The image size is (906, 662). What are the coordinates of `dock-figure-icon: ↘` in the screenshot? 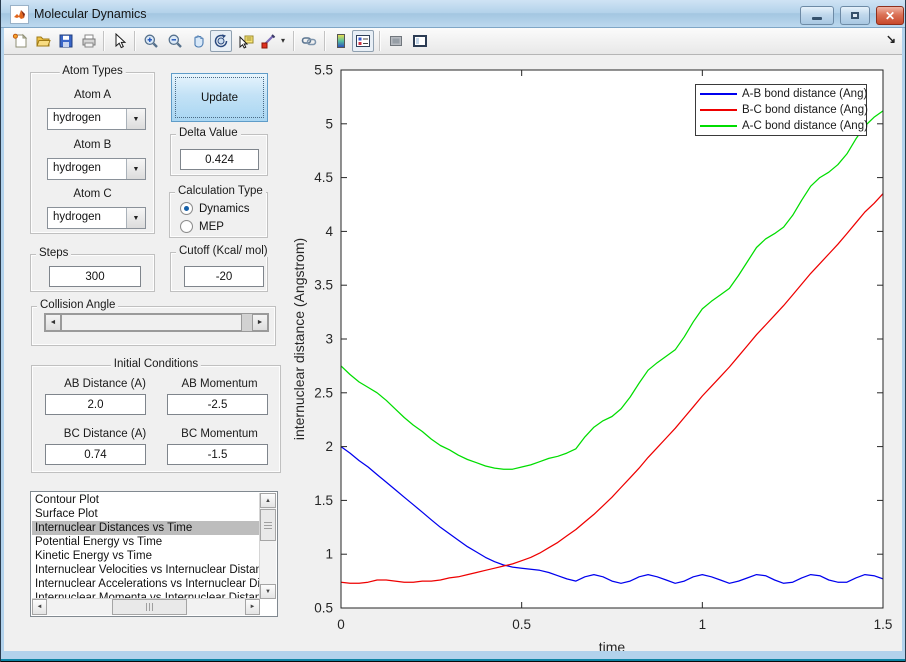 It's located at (891, 39).